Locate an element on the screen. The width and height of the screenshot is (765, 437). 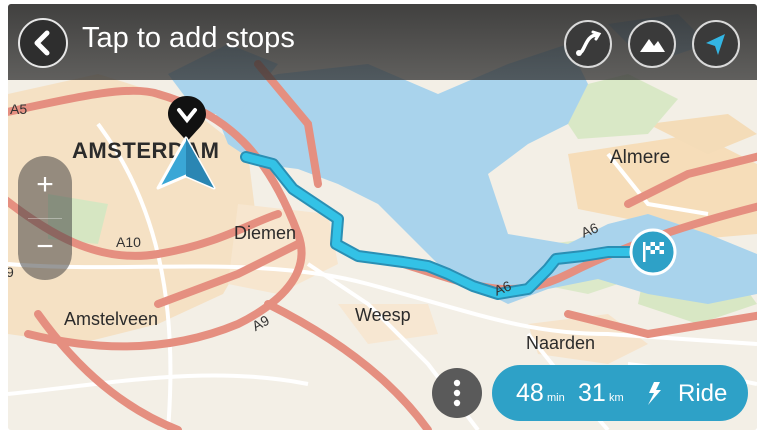
city-label-almere: Almere is located at coordinates (640, 157).